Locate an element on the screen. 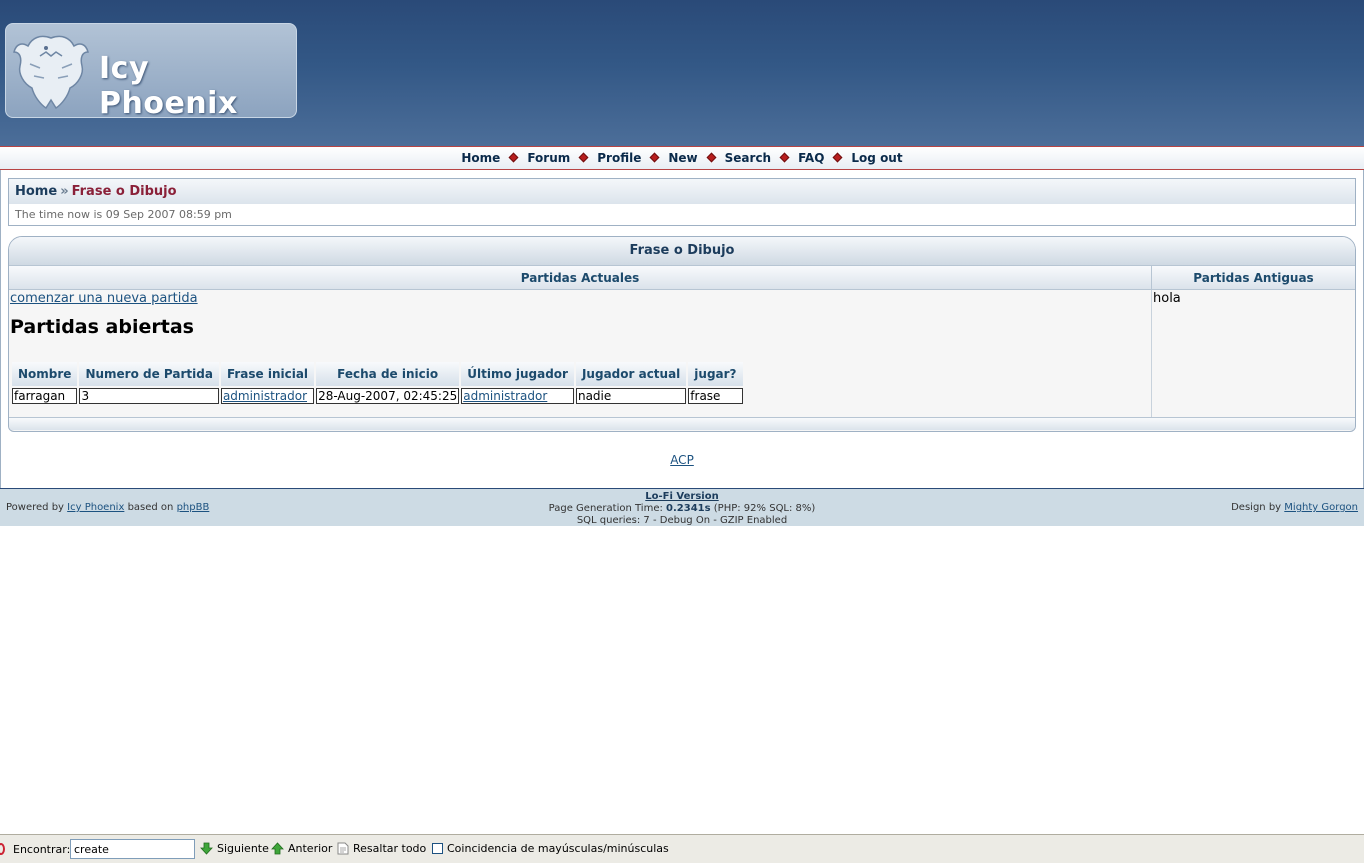 This screenshot has height=863, width=1364. find-previous-button: Anterior is located at coordinates (301, 848).